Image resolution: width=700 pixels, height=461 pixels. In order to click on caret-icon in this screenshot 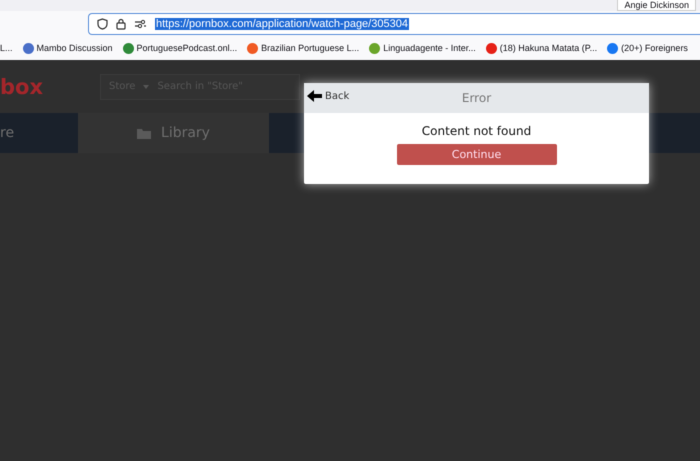, I will do `click(146, 86)`.